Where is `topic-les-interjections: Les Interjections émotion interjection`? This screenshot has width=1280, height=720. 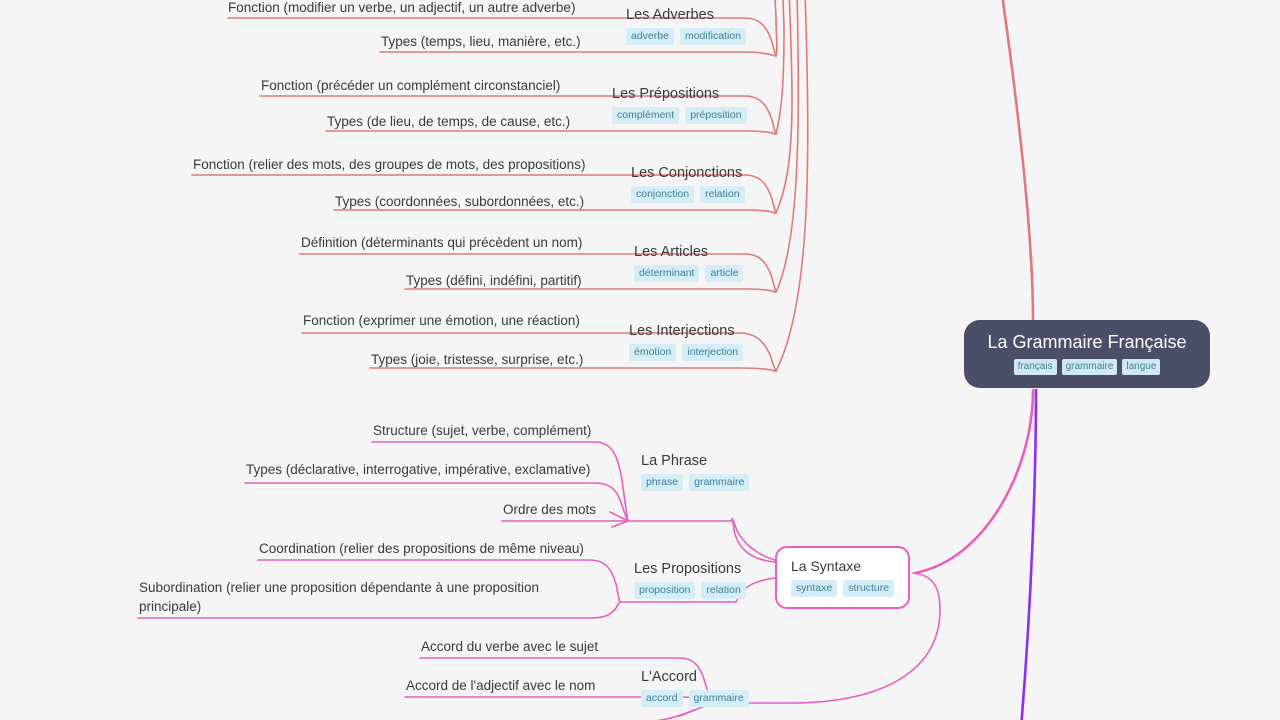
topic-les-interjections: Les Interjections émotion interjection is located at coordinates (686, 341).